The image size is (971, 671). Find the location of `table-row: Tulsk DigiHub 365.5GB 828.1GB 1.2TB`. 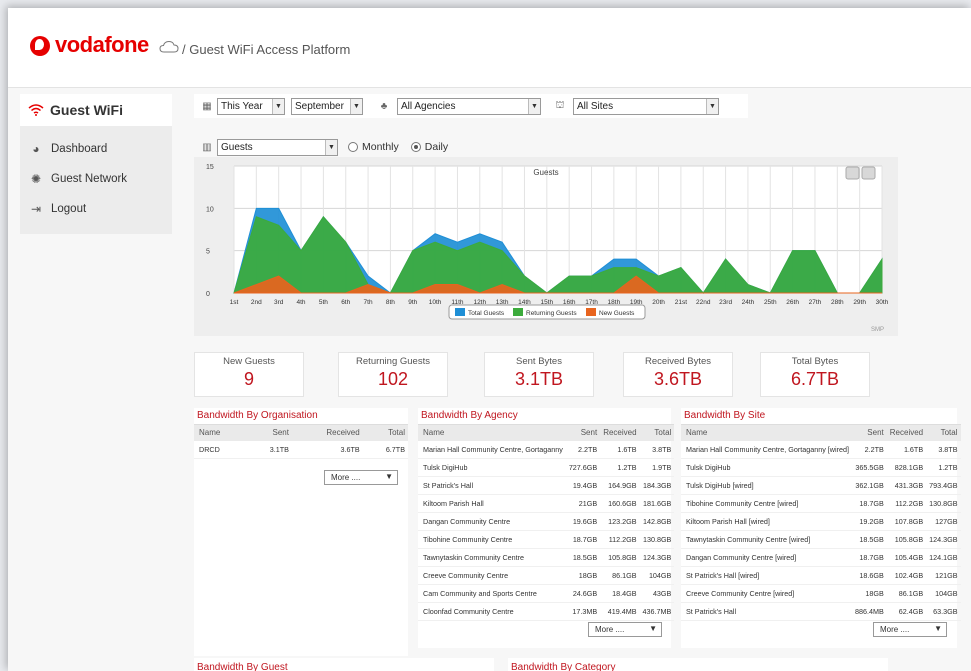

table-row: Tulsk DigiHub 365.5GB 828.1GB 1.2TB is located at coordinates (821, 467).